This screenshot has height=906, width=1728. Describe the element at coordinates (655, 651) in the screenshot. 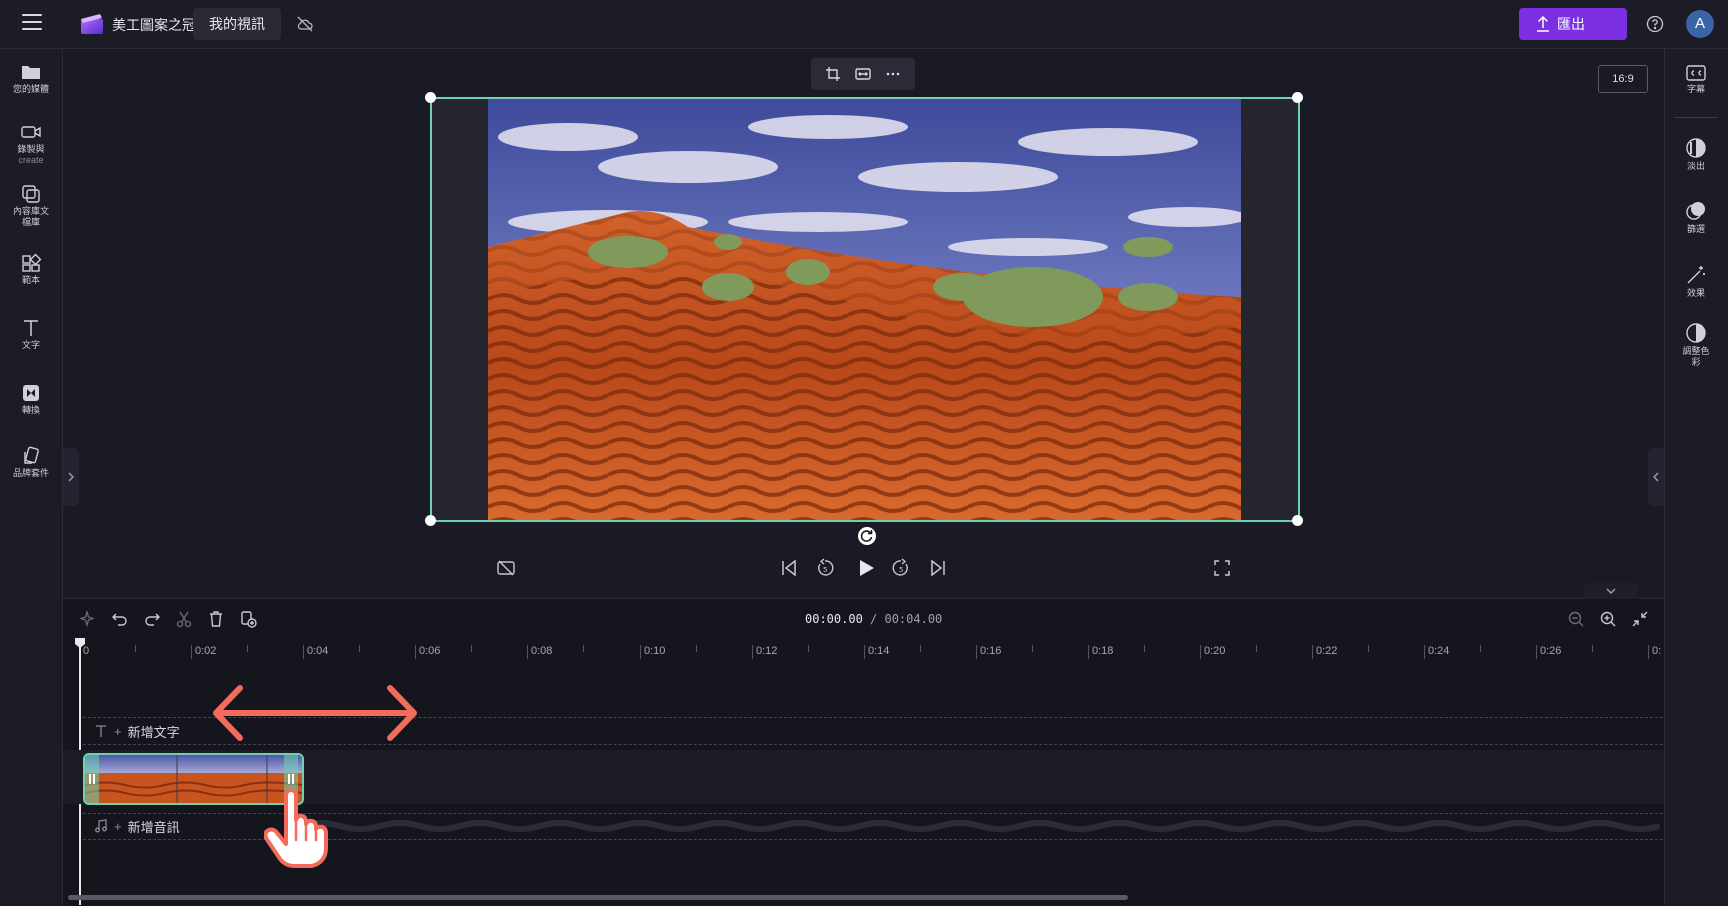

I see `ruler-label: 0:10` at that location.